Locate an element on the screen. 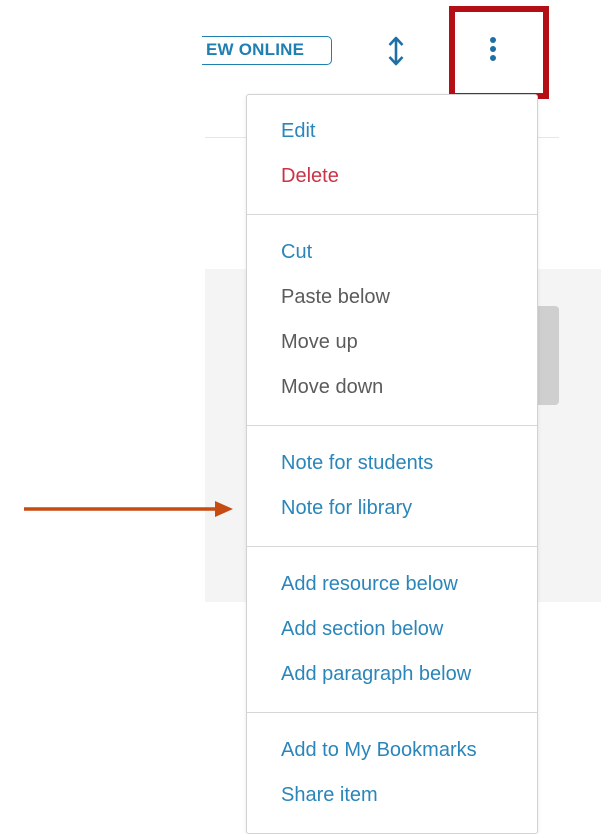 The height and width of the screenshot is (834, 601). menu-group-share: Add to My Bookmarks Share item is located at coordinates (392, 765).